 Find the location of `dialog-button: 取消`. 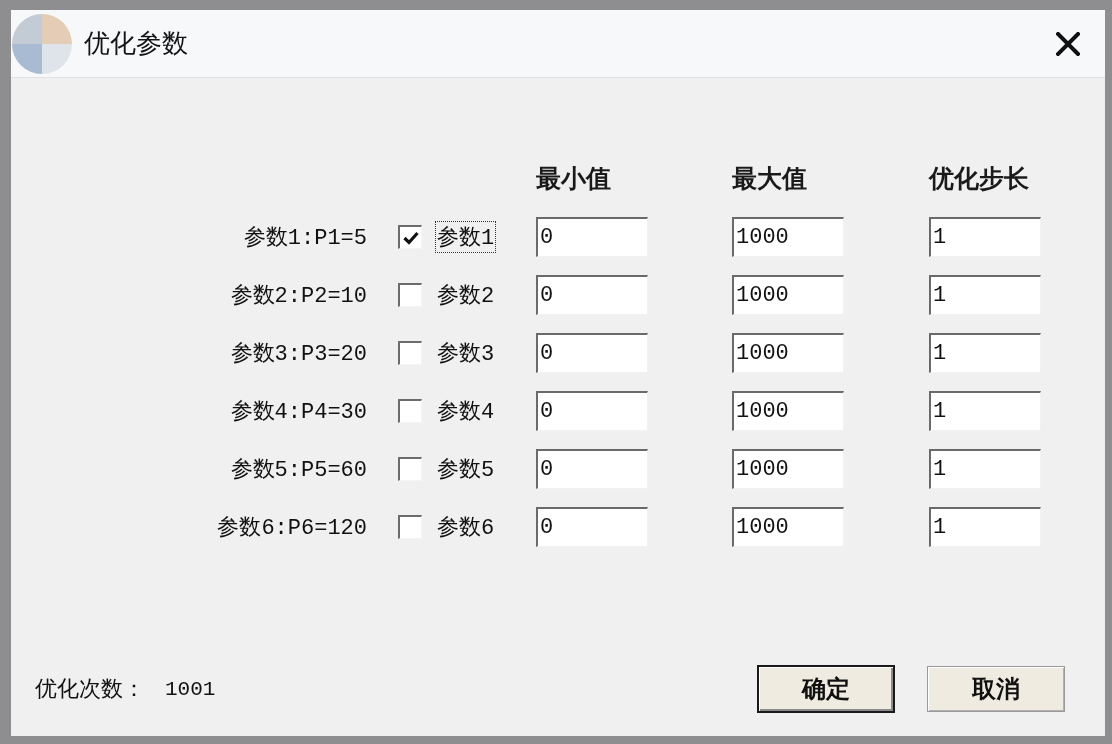

dialog-button: 取消 is located at coordinates (996, 689).